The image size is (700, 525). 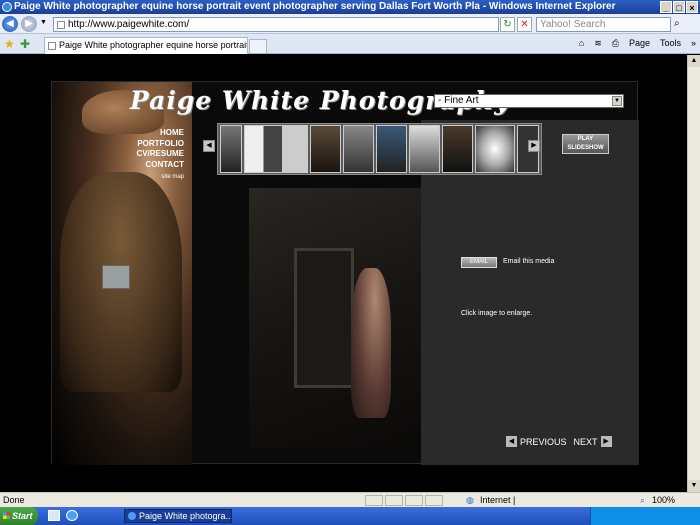 I want to click on favorites-star-icon: ★, so click(x=9, y=44).